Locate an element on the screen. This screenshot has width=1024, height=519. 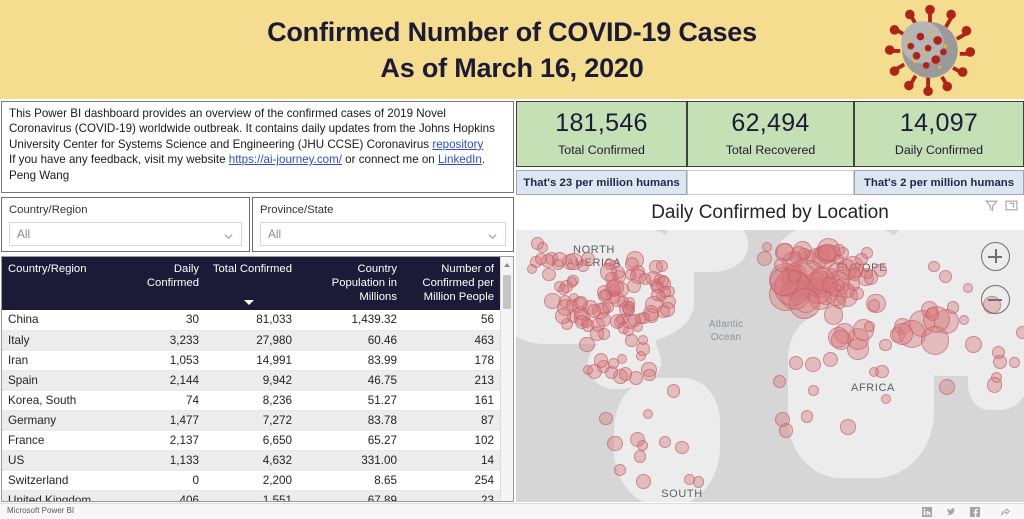
column-header-population: Country Population in Millions is located at coordinates (350, 283).